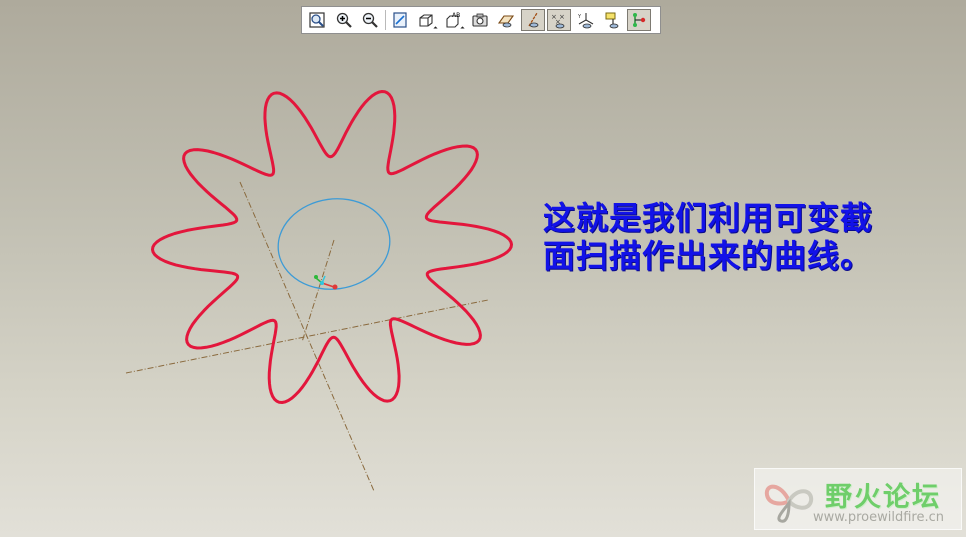 This screenshot has height=537, width=966. I want to click on svg-text: AB, so click(456, 15).